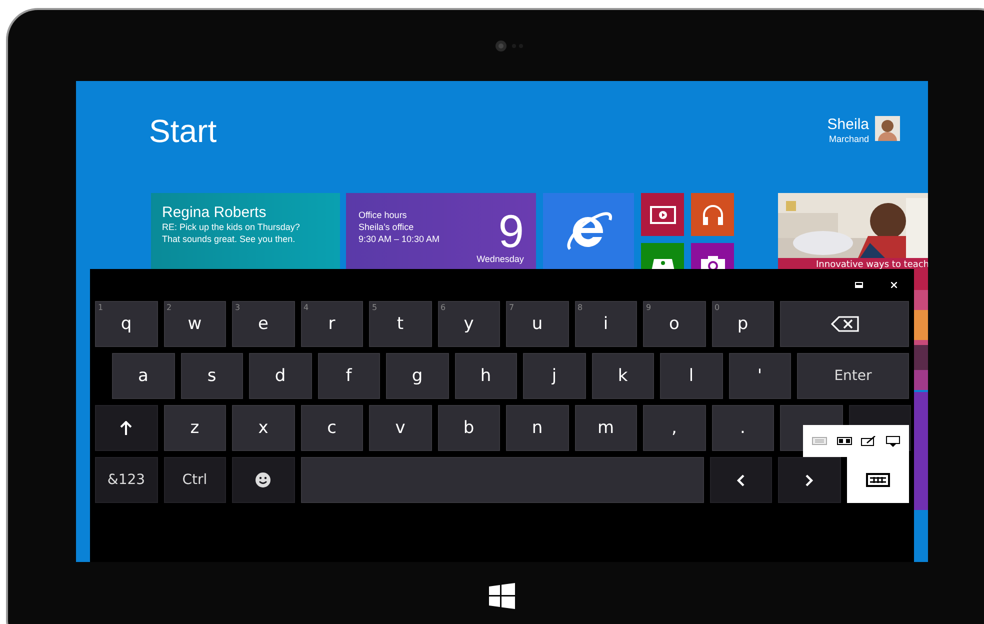 The width and height of the screenshot is (984, 624). I want to click on event-line: Sheila’s office, so click(386, 227).